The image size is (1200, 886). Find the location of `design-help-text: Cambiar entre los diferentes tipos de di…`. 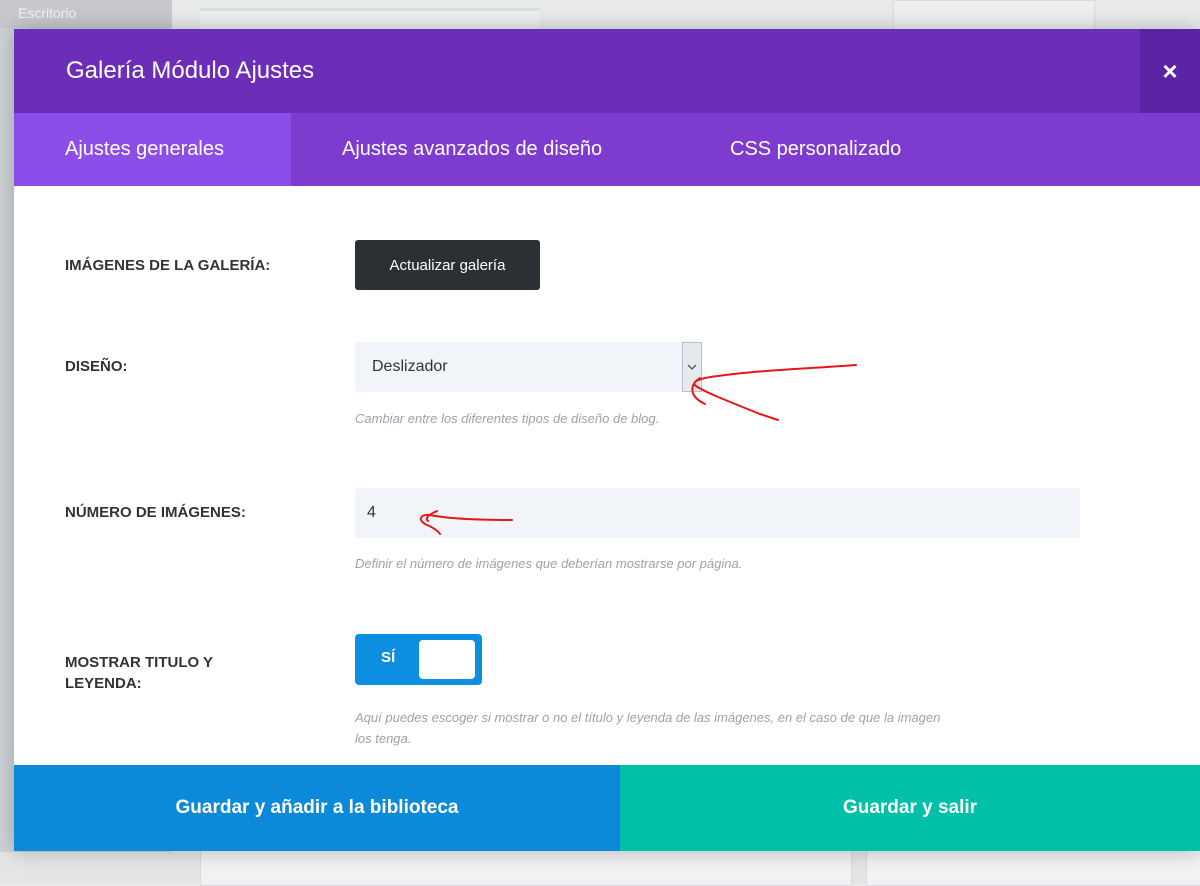

design-help-text: Cambiar entre los diferentes tipos de di… is located at coordinates (507, 418).